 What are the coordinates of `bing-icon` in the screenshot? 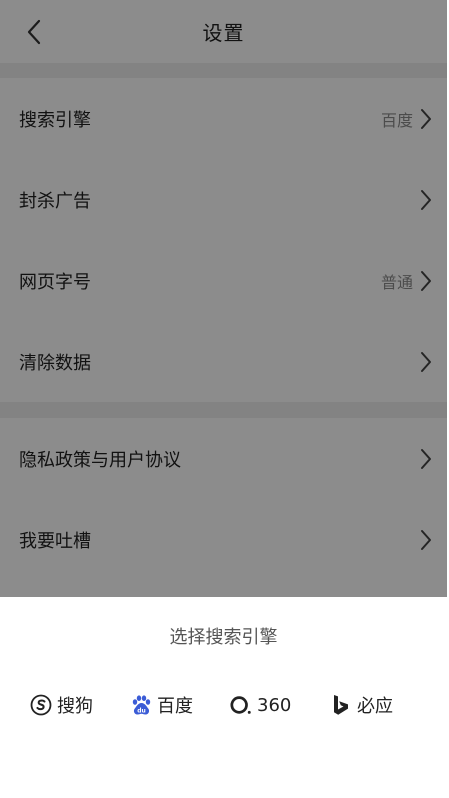 It's located at (341, 705).